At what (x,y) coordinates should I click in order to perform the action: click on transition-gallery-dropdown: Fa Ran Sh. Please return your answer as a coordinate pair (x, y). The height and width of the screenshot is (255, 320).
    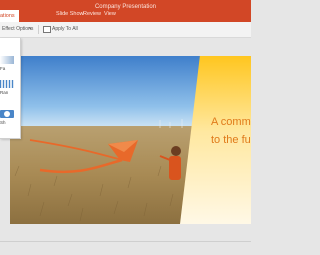
    Looking at the image, I should click on (10, 88).